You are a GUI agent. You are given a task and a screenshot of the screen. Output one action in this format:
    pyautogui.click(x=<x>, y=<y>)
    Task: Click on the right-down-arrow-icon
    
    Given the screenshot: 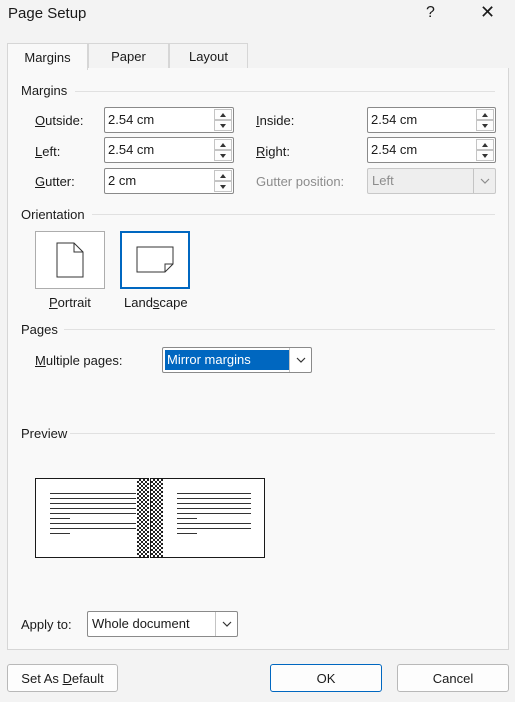 What is the action you would take?
    pyautogui.click(x=485, y=155)
    